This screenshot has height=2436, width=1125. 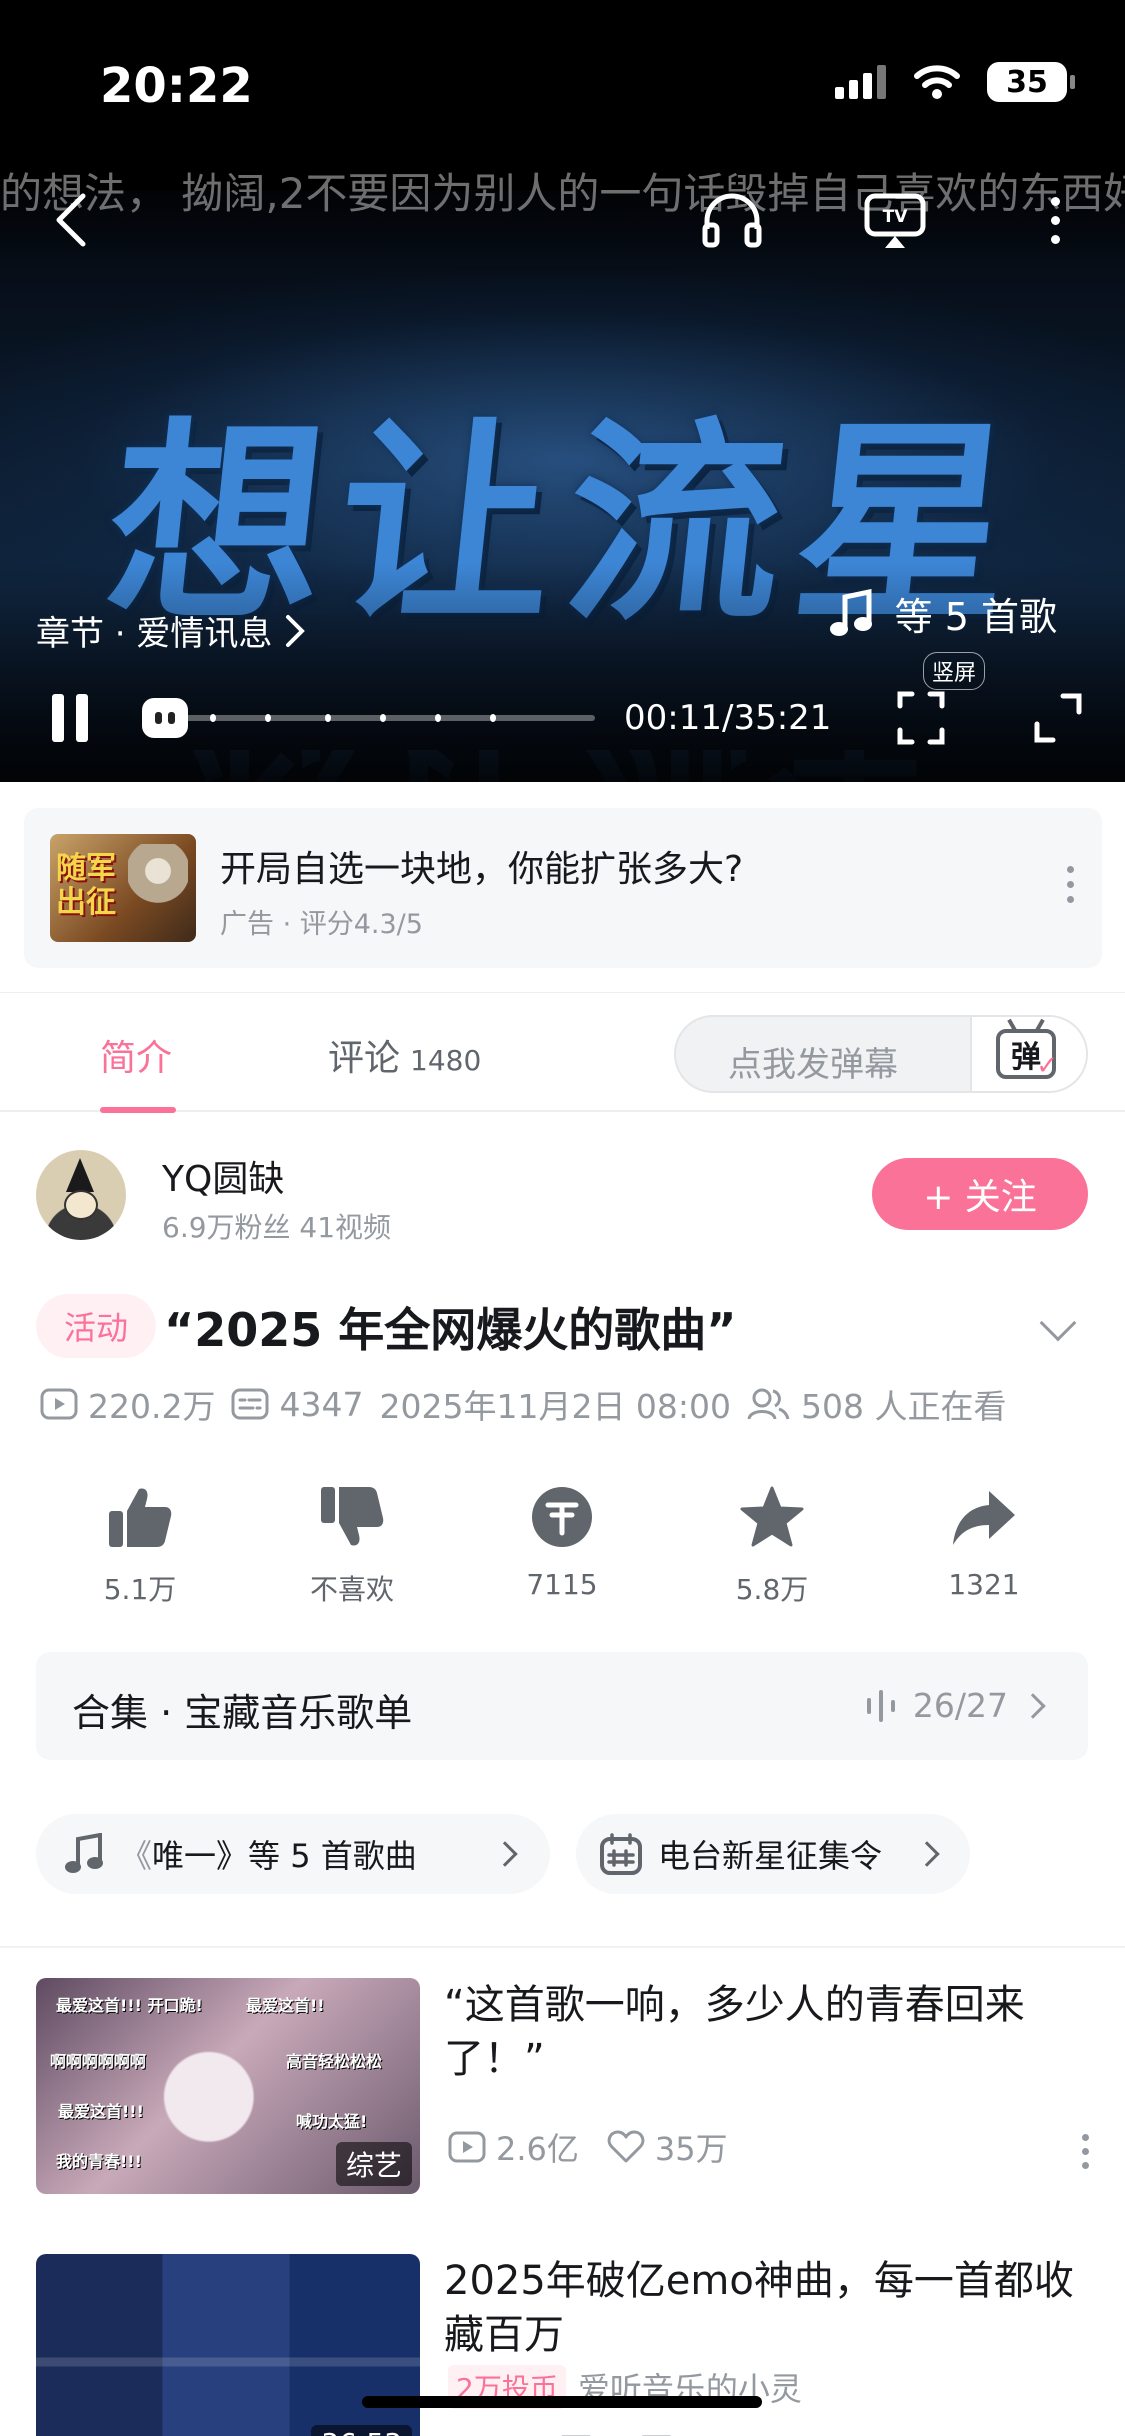 I want to click on status-icons: 35, so click(x=955, y=82).